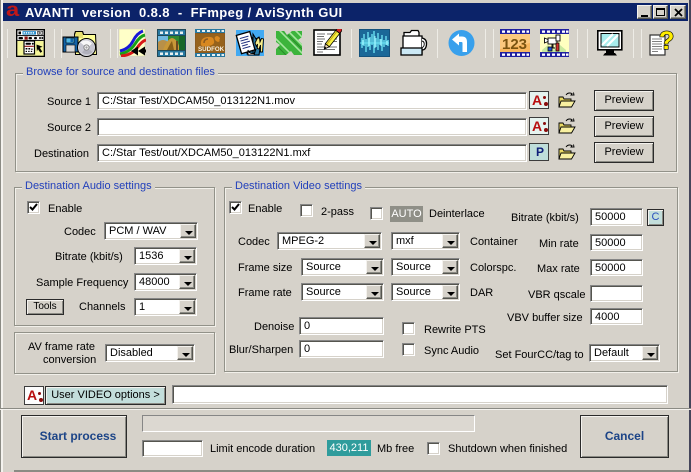 The height and width of the screenshot is (472, 691). Describe the element at coordinates (514, 44) in the screenshot. I see `svg-text: 123` at that location.